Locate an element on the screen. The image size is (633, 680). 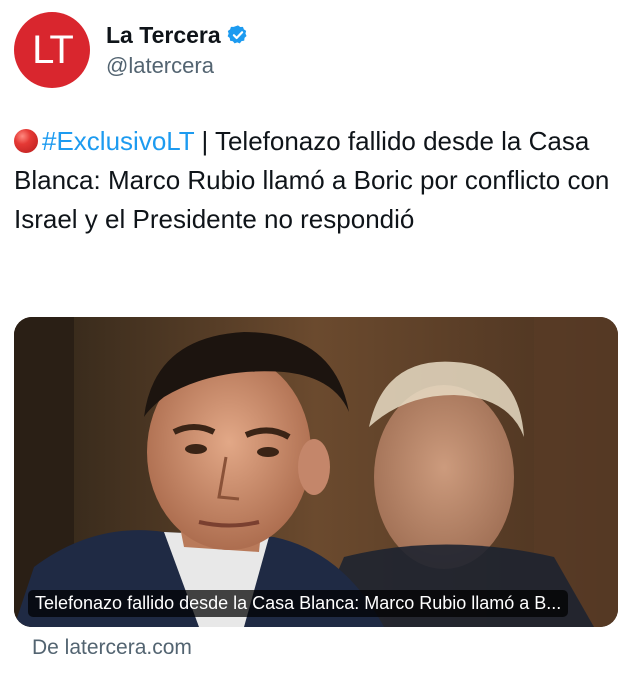
hashtag-link: #ExclusivoLT is located at coordinates (118, 141).